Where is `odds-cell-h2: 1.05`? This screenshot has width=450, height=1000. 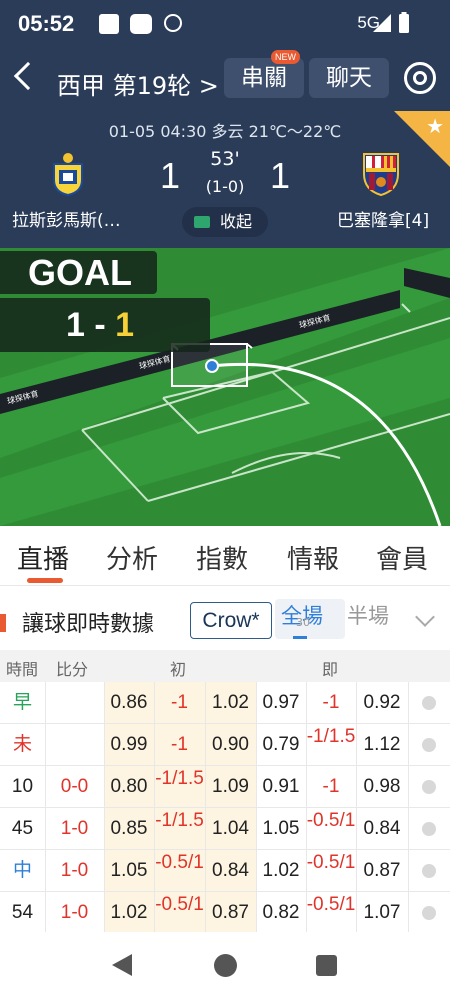 odds-cell-h2: 1.05 is located at coordinates (281, 828).